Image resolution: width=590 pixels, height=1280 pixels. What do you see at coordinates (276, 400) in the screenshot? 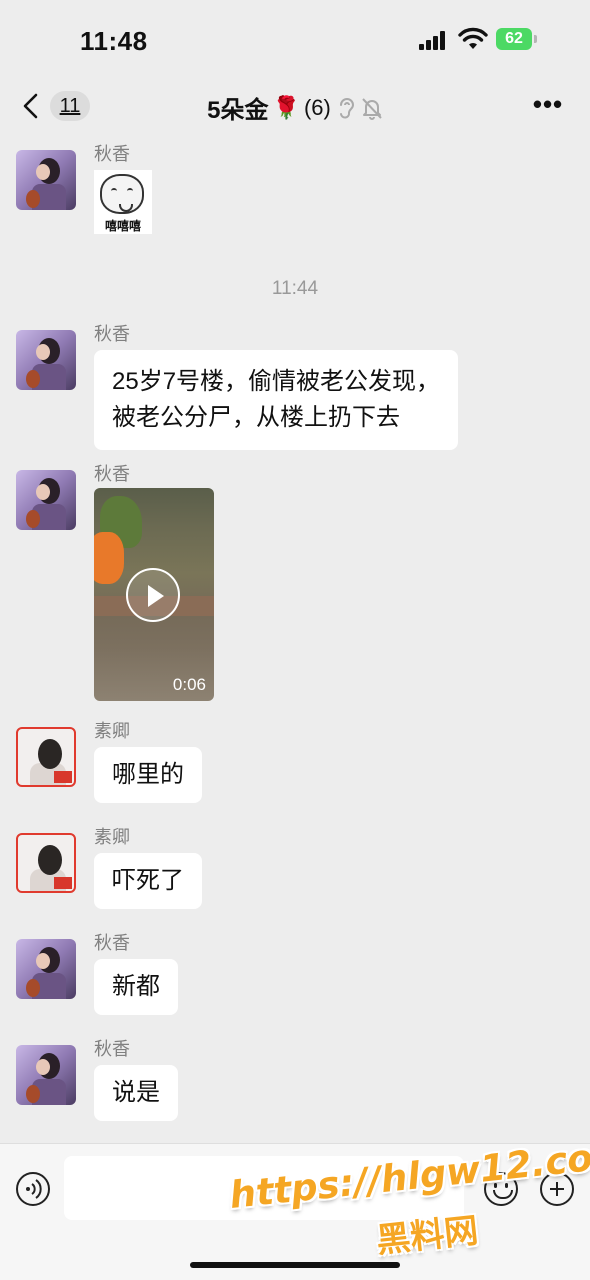
I see `message-bubble: 25岁7号楼，偷情被老公发现， 被老公分尸，从楼上扔下去` at bounding box center [276, 400].